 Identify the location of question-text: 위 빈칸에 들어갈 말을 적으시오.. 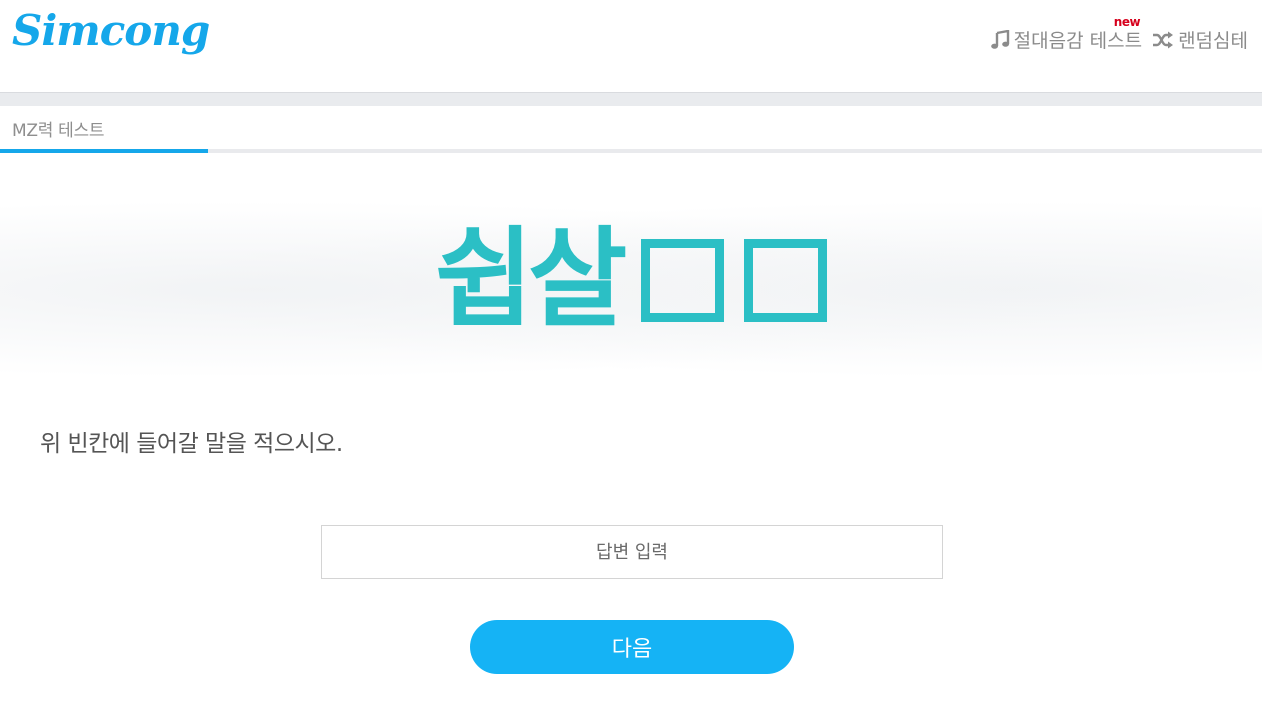
(191, 444).